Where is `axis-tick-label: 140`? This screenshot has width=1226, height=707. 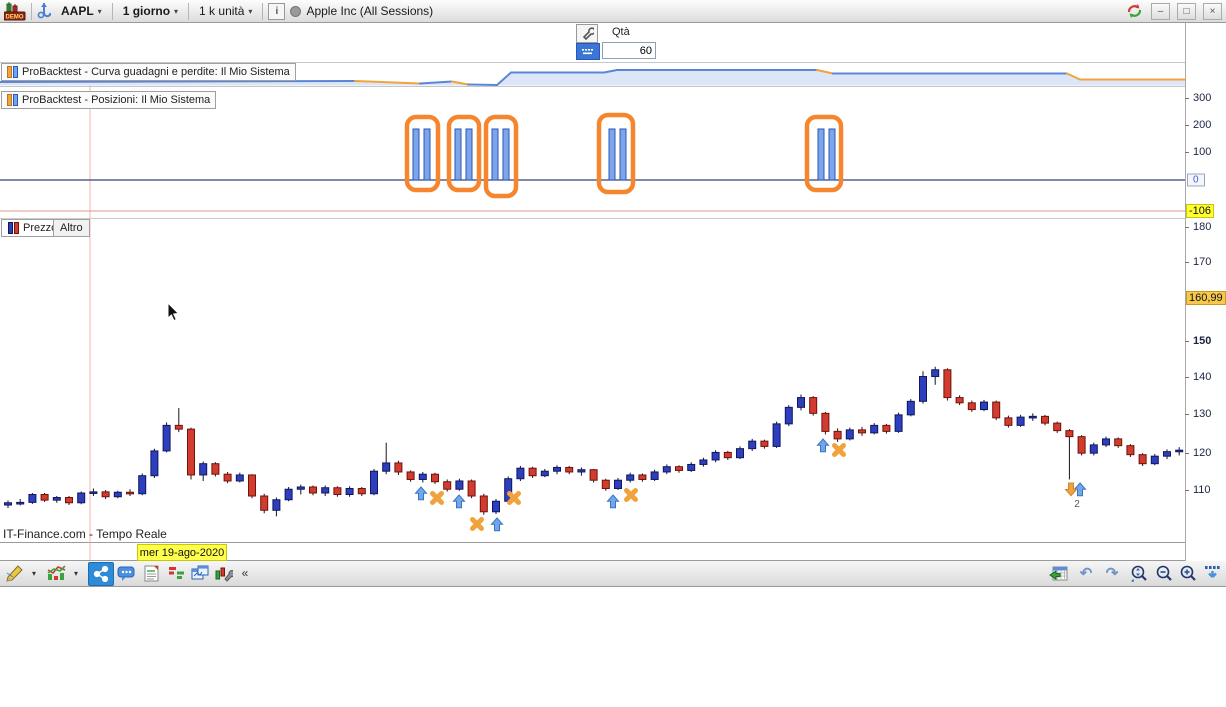
axis-tick-label: 140 is located at coordinates (1202, 377).